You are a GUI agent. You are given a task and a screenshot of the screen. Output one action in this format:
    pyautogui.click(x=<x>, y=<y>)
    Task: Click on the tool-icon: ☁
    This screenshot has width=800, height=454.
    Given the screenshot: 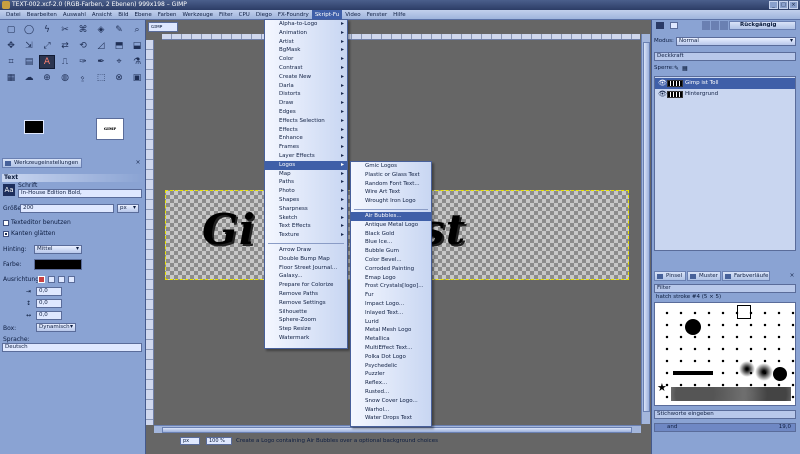 What is the action you would take?
    pyautogui.click(x=29, y=78)
    